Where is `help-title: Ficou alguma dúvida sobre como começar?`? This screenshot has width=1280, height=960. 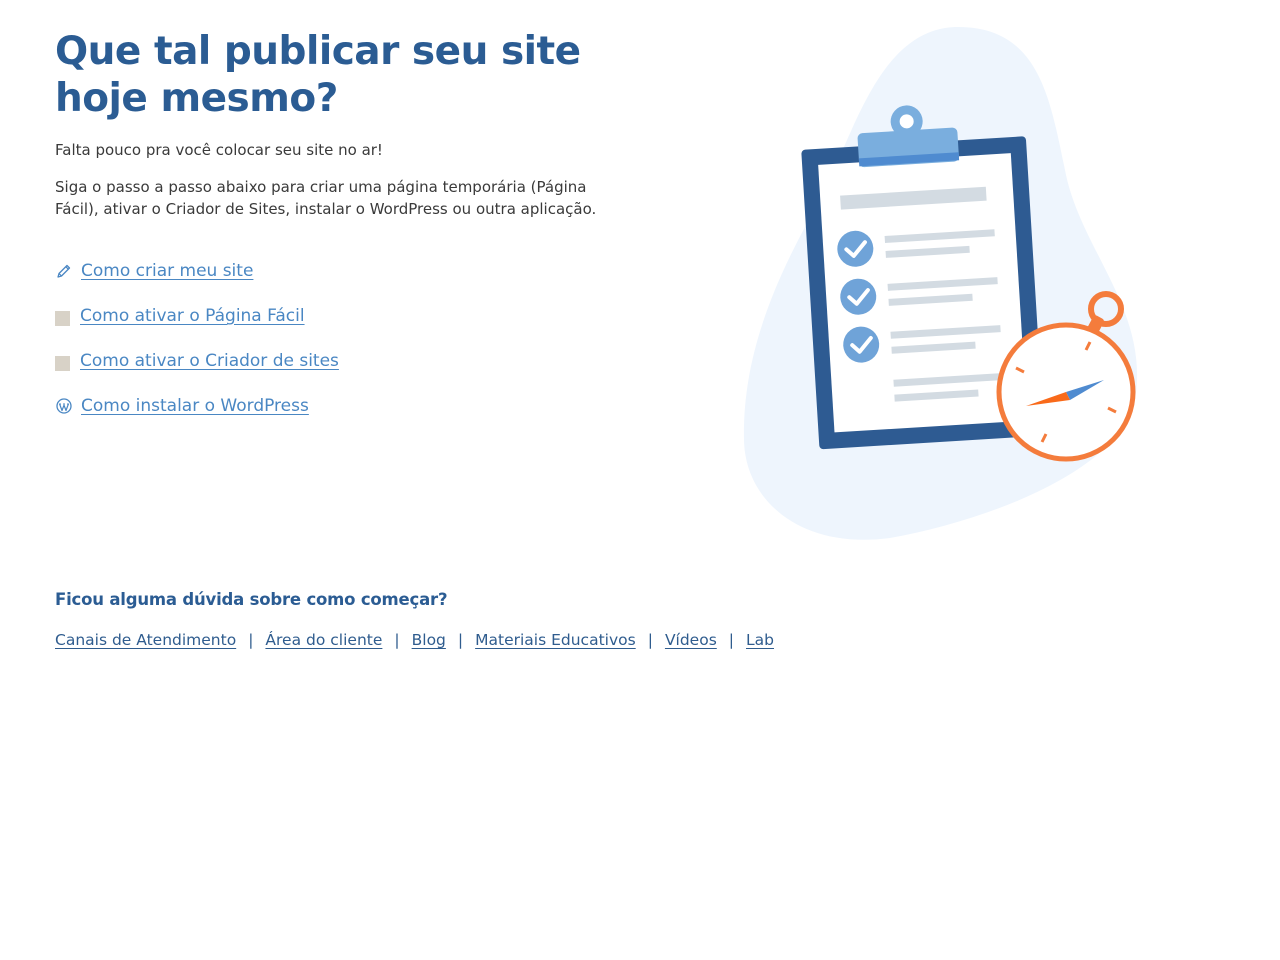 help-title: Ficou alguma dúvida sobre como começar? is located at coordinates (251, 599).